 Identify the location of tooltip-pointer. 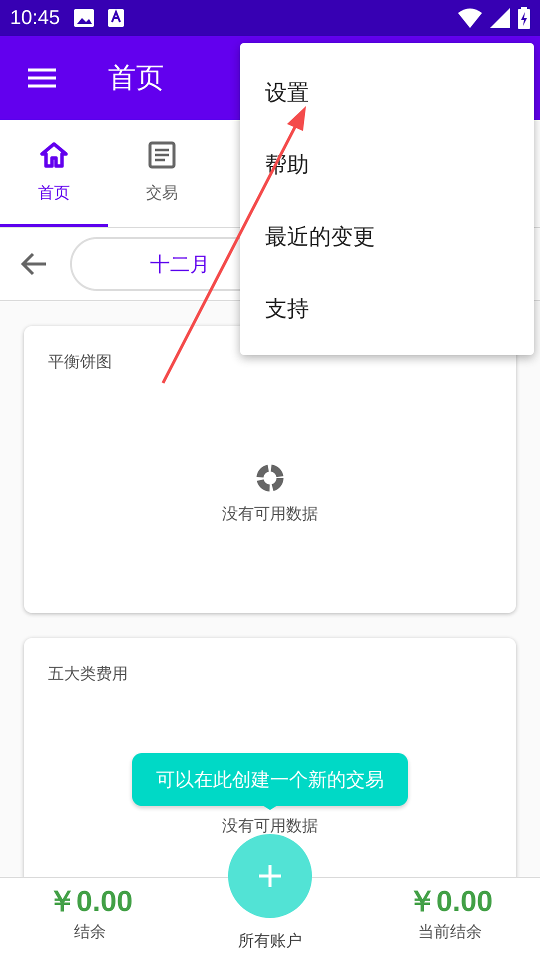
(270, 807).